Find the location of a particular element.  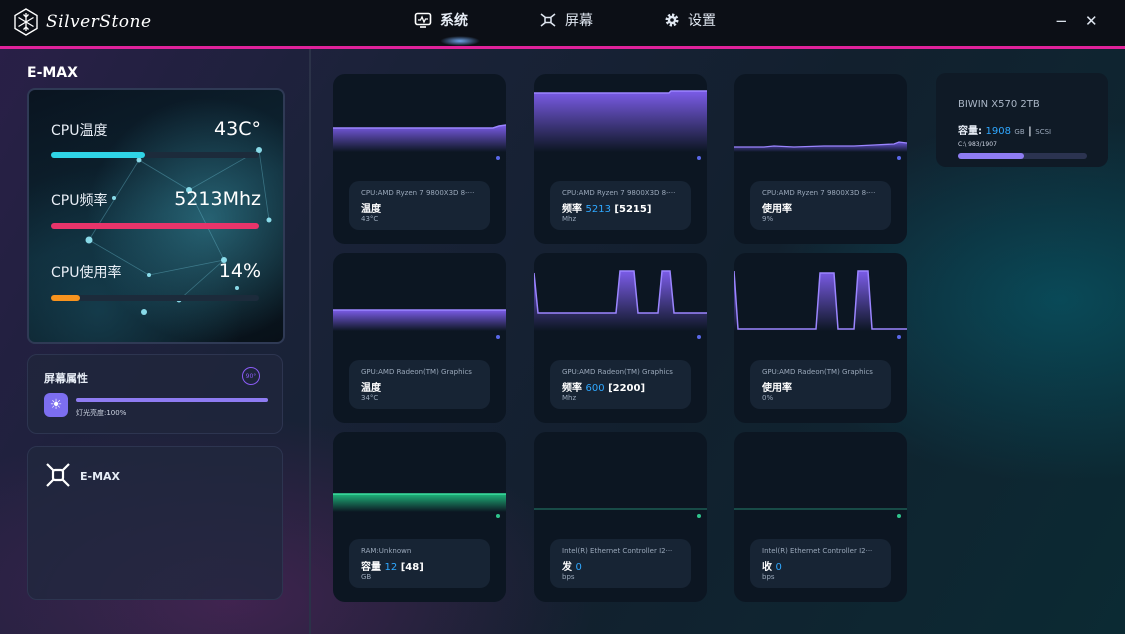

title-bar: SilverStone 系统 屏幕 设置 − ✕ is located at coordinates (562, 24).